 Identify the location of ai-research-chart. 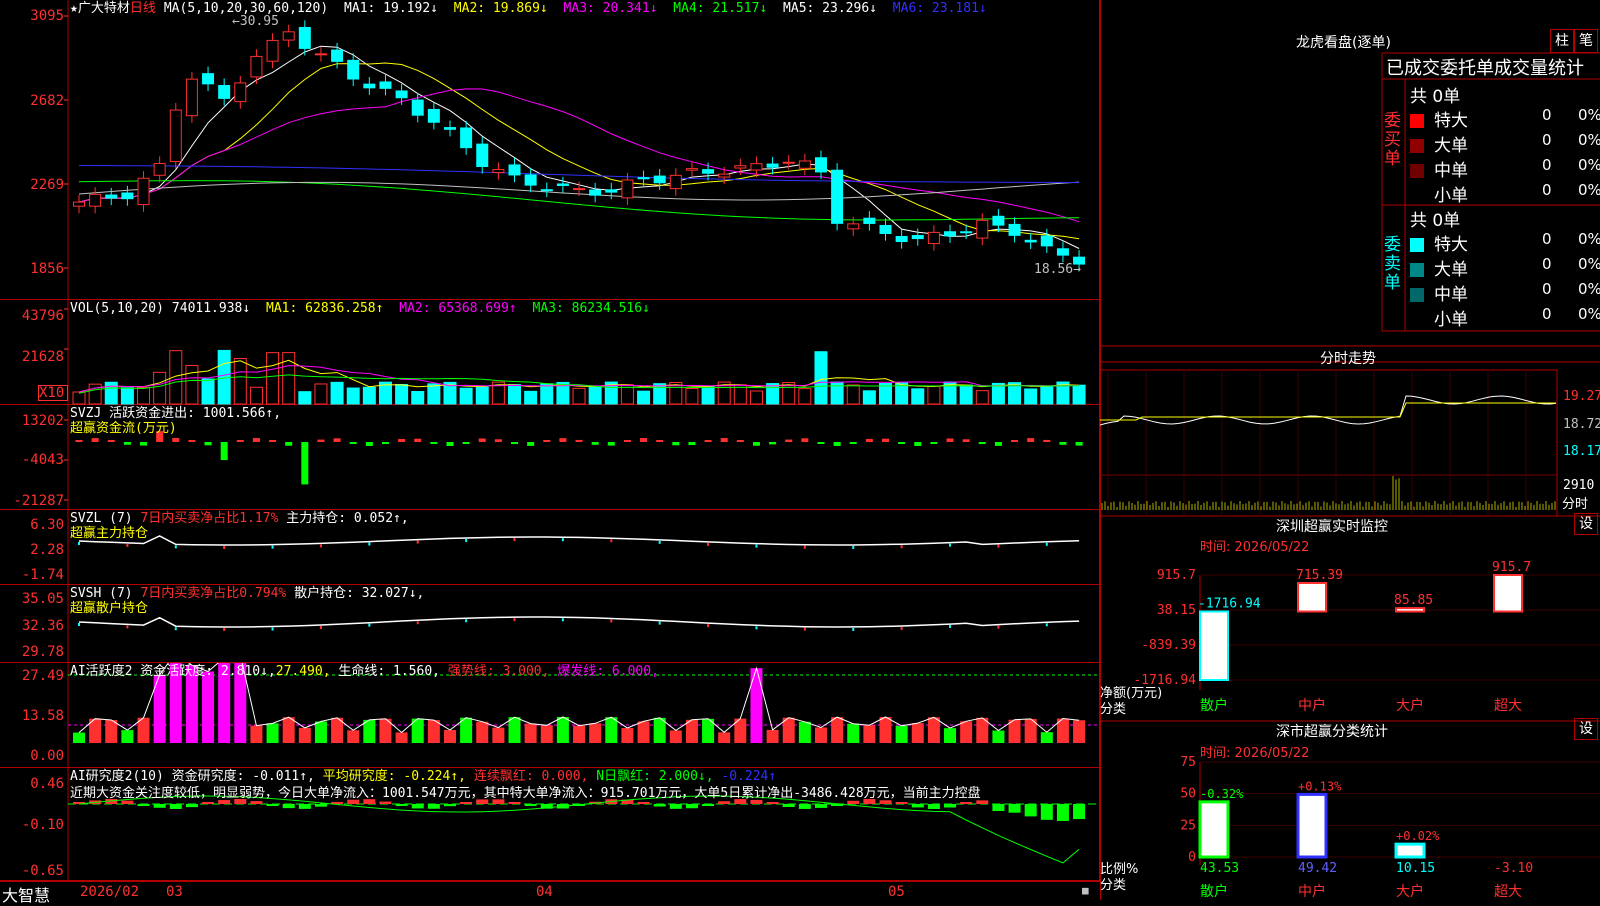
(550, 824).